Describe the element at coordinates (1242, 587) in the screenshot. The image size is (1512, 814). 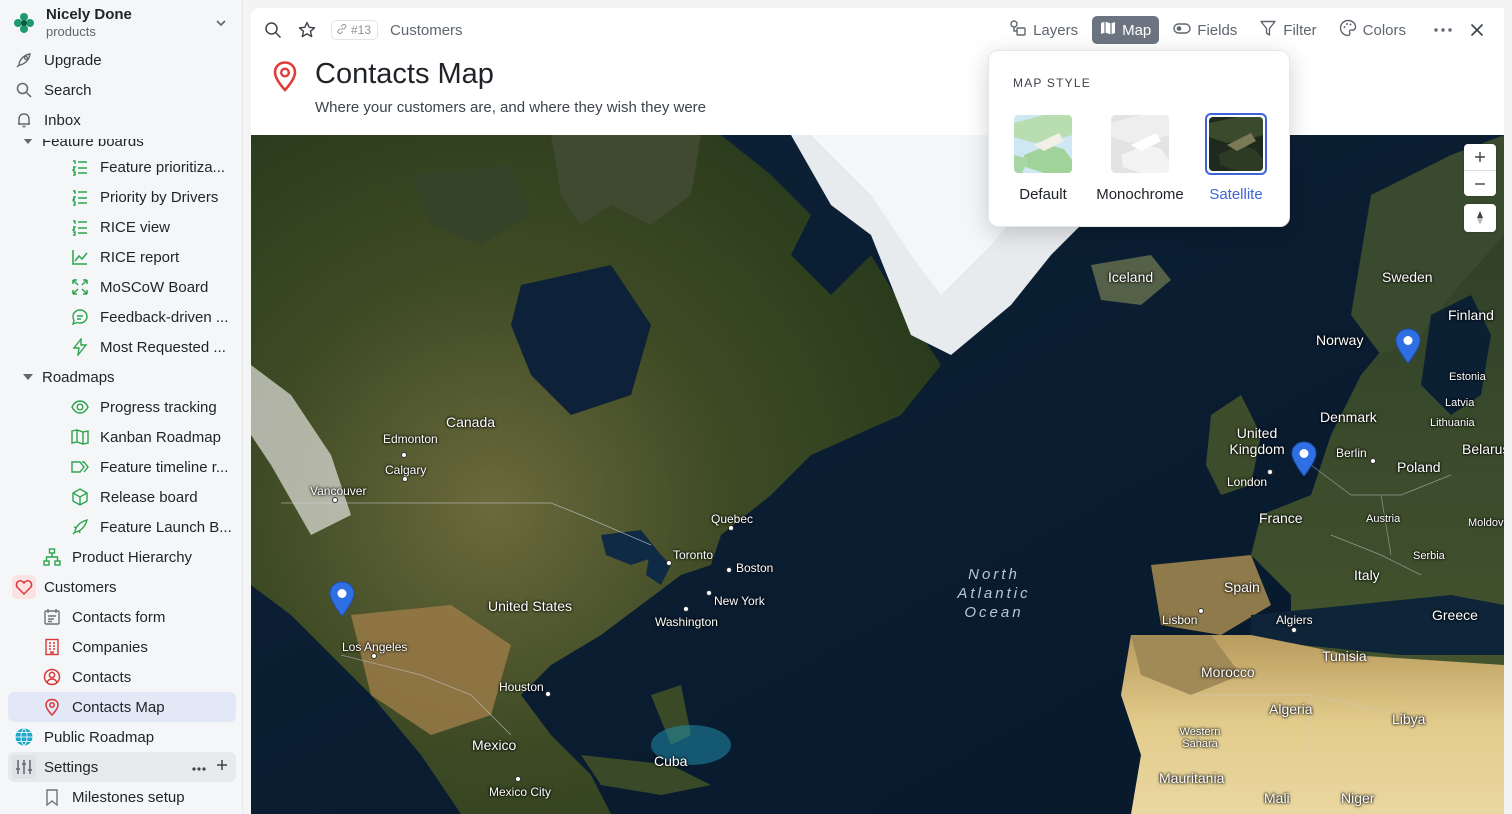
I see `map-label-country: Spain` at that location.